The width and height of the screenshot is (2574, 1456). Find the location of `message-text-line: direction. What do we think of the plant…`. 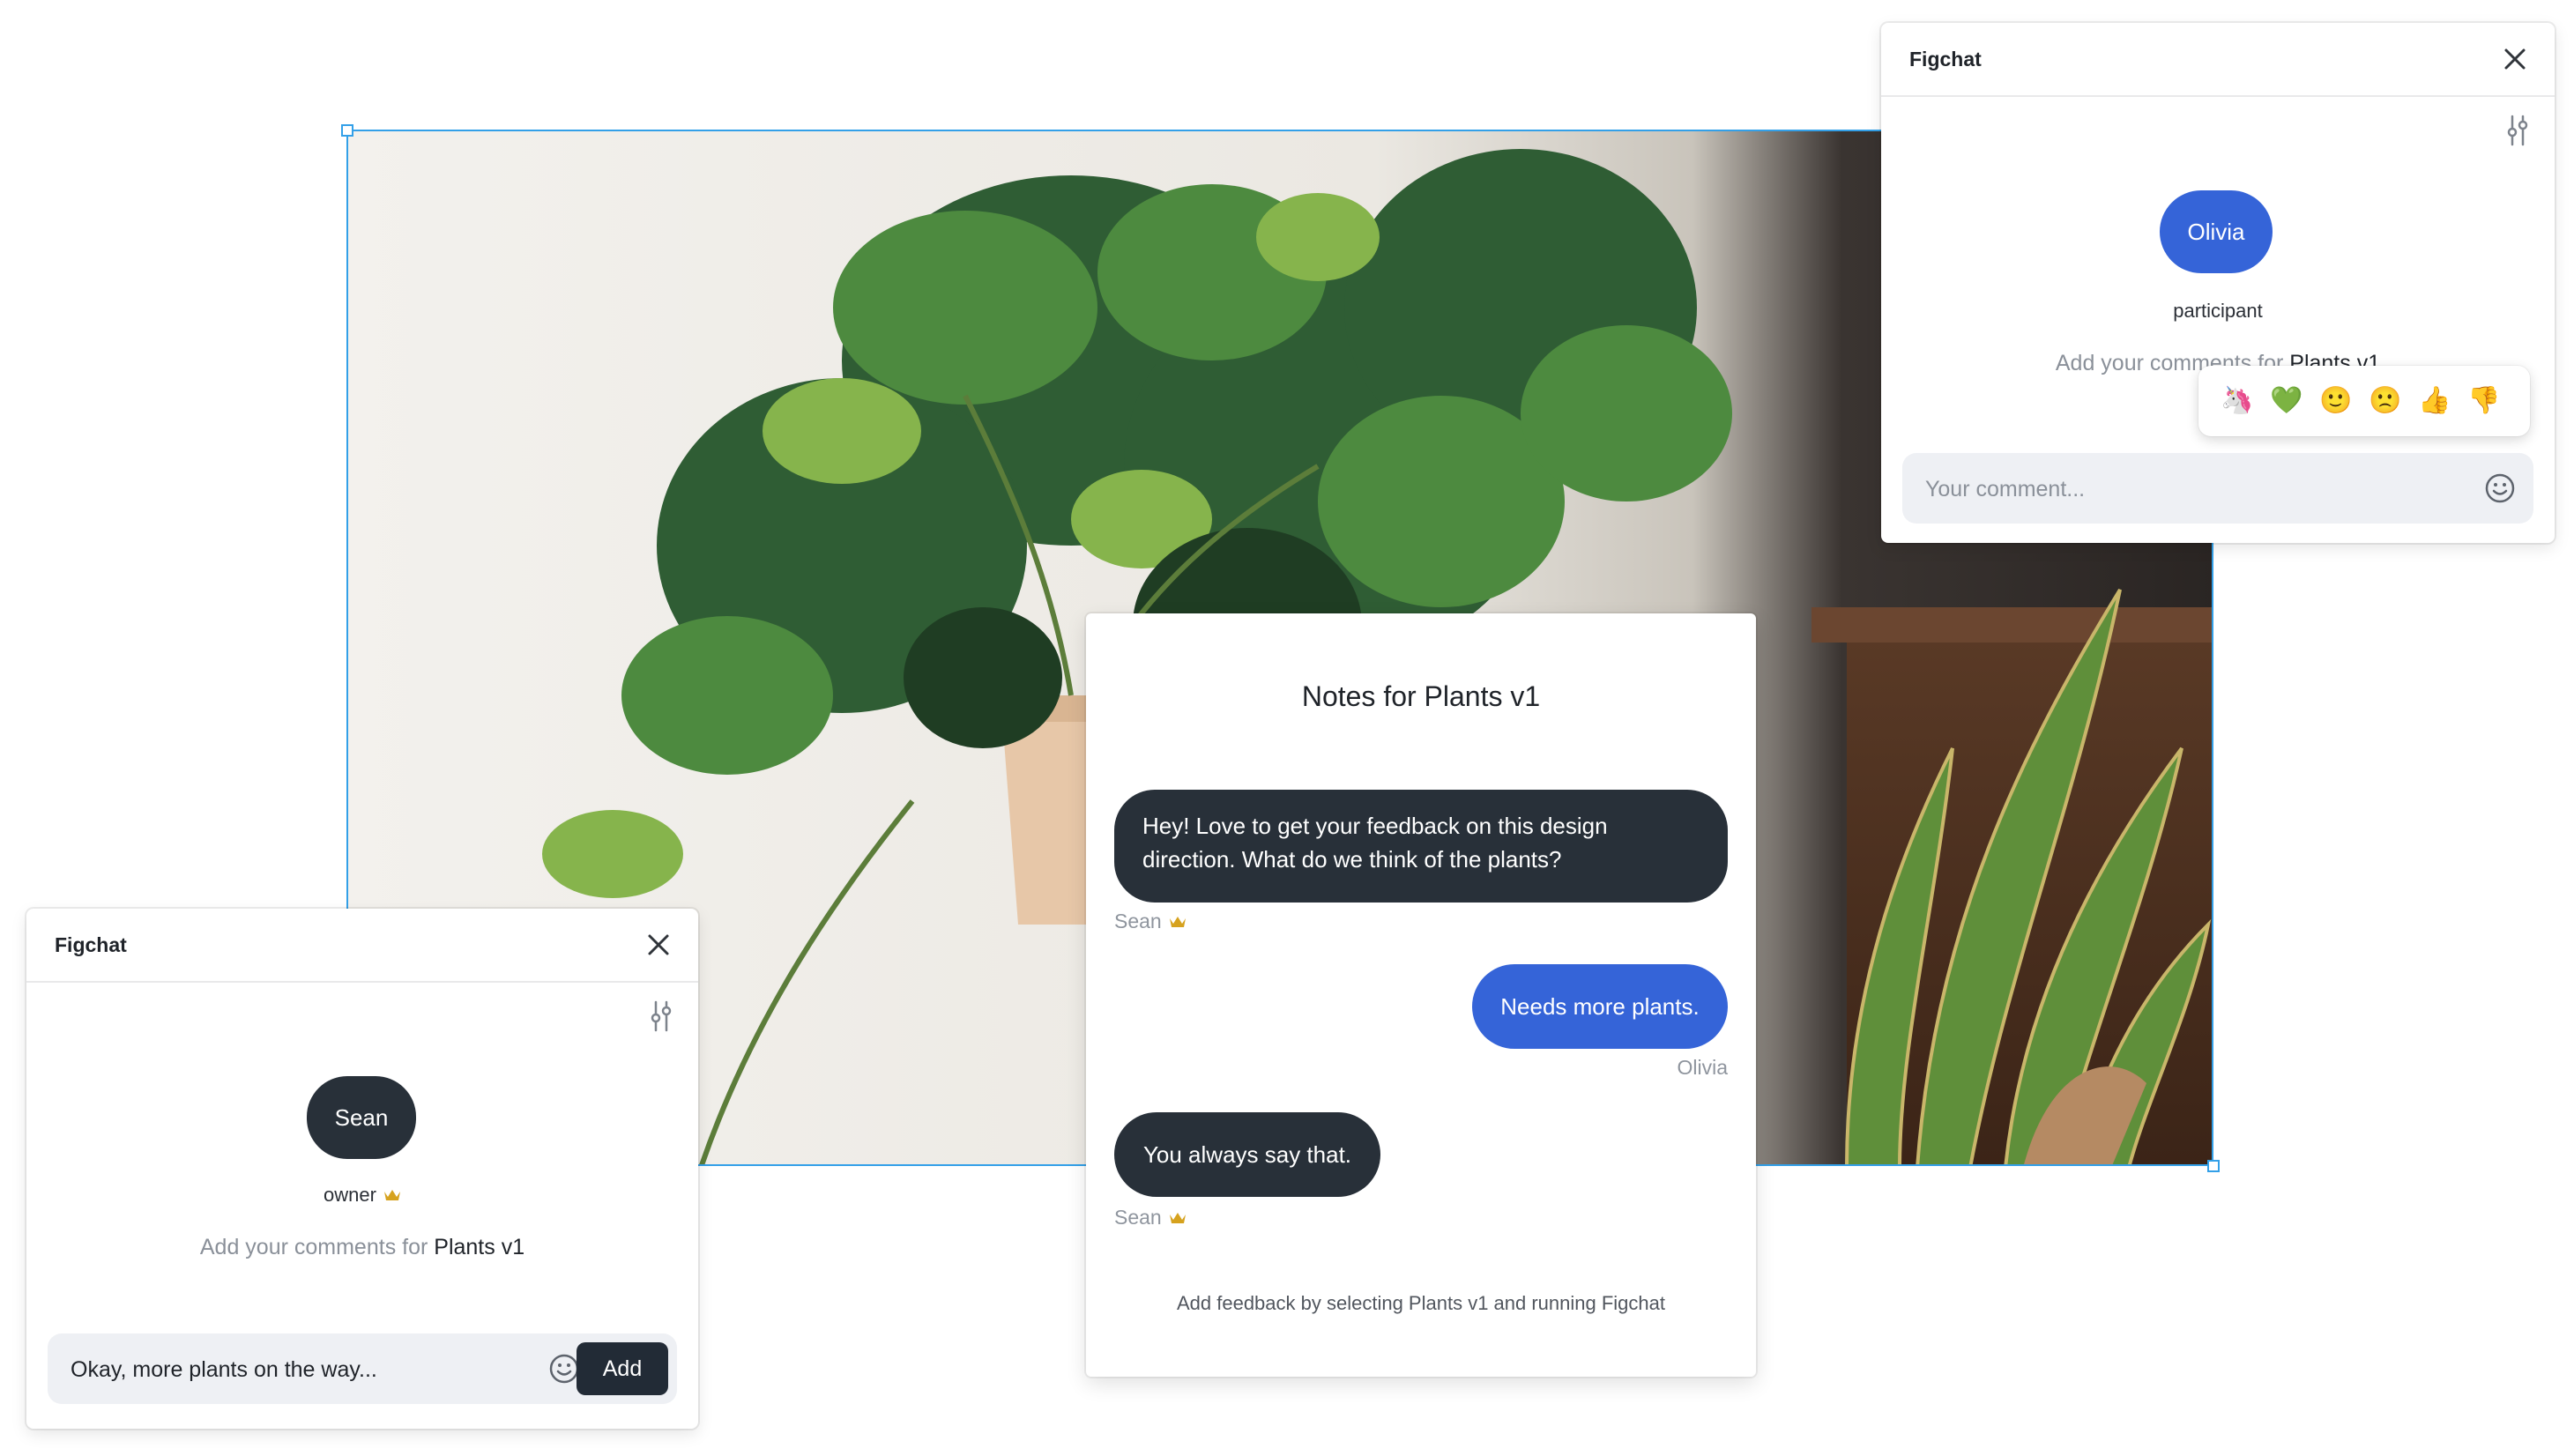

message-text-line: direction. What do we think of the plant… is located at coordinates (1352, 859).